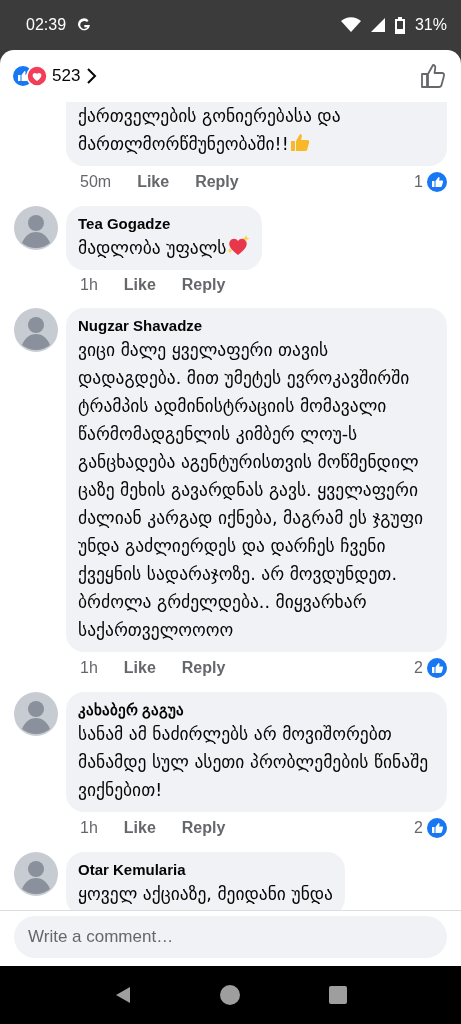 The image size is (461, 1024). What do you see at coordinates (230, 995) in the screenshot?
I see `home-button` at bounding box center [230, 995].